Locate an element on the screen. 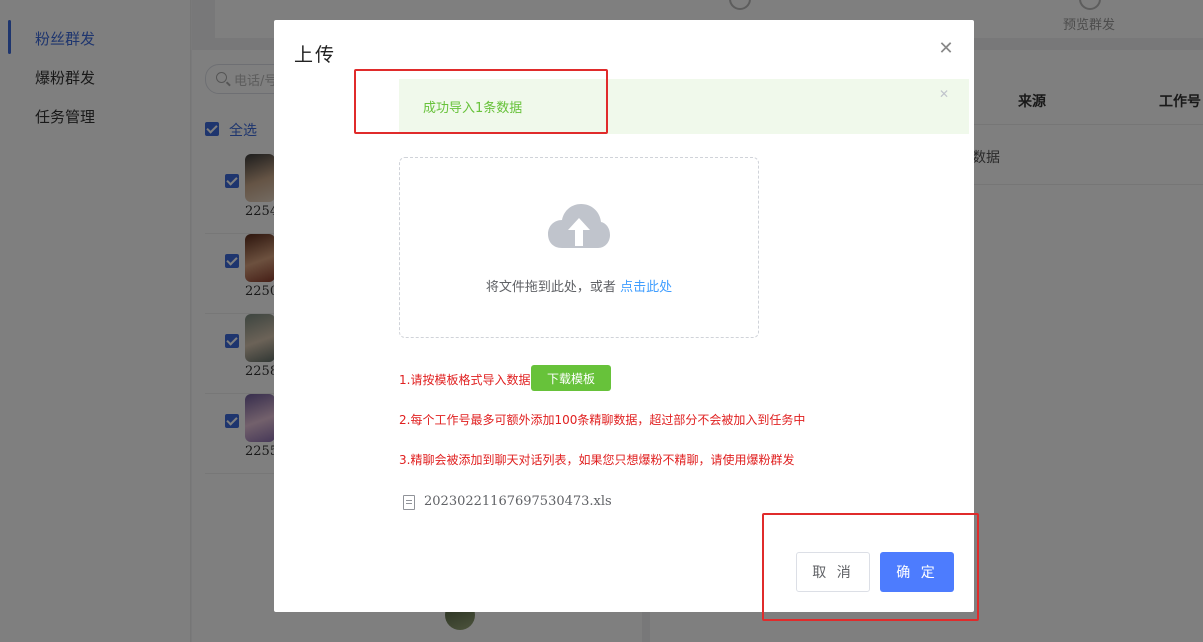  upload-instruction-text: 将文件拖到此处，或者 is located at coordinates (553, 287).